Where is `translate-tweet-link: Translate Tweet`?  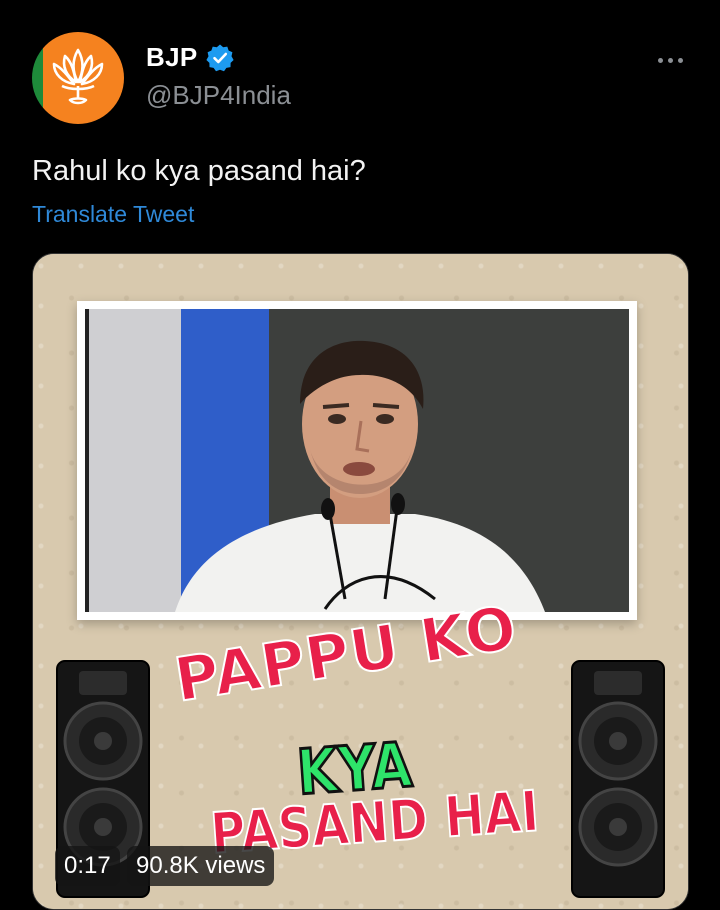 translate-tweet-link: Translate Tweet is located at coordinates (113, 214).